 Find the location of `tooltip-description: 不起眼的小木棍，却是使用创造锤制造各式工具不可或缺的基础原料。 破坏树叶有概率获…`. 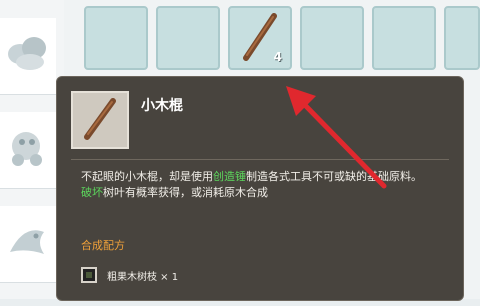

tooltip-description: 不起眼的小木棍，却是使用创造锤制造各式工具不可或缺的基础原料。 破坏树叶有概率获… is located at coordinates (261, 185).